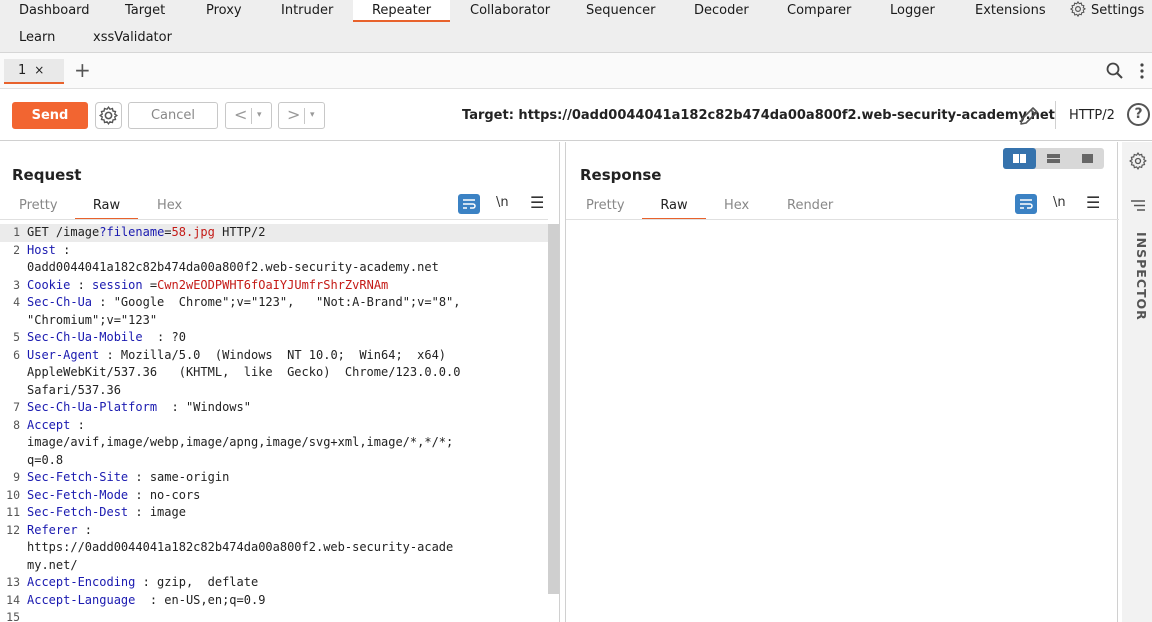 Image resolution: width=1152 pixels, height=622 pixels. I want to click on back-button: < ▾, so click(248, 115).